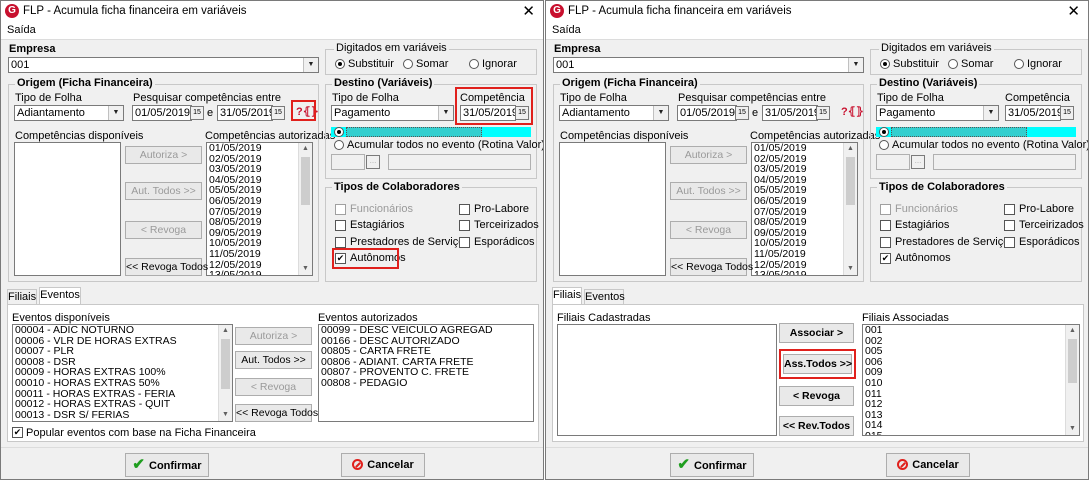 This screenshot has height=480, width=1090. I want to click on filiais-associadas-list: 001 002 005 006 009 010 011 012 013 014 015 ▲ ▼, so click(971, 380).